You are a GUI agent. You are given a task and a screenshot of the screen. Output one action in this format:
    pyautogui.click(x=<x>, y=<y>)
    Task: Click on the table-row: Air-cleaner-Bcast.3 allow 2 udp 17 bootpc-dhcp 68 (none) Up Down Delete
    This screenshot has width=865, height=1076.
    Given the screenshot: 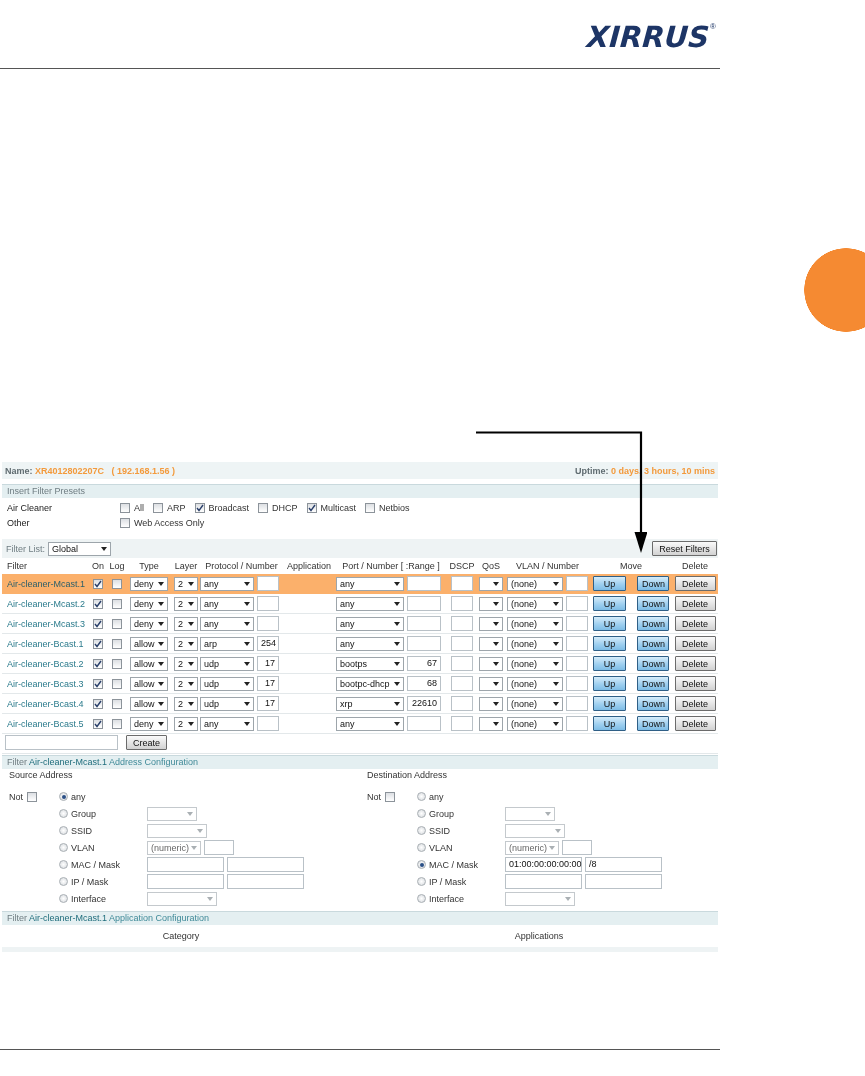 What is the action you would take?
    pyautogui.click(x=360, y=683)
    